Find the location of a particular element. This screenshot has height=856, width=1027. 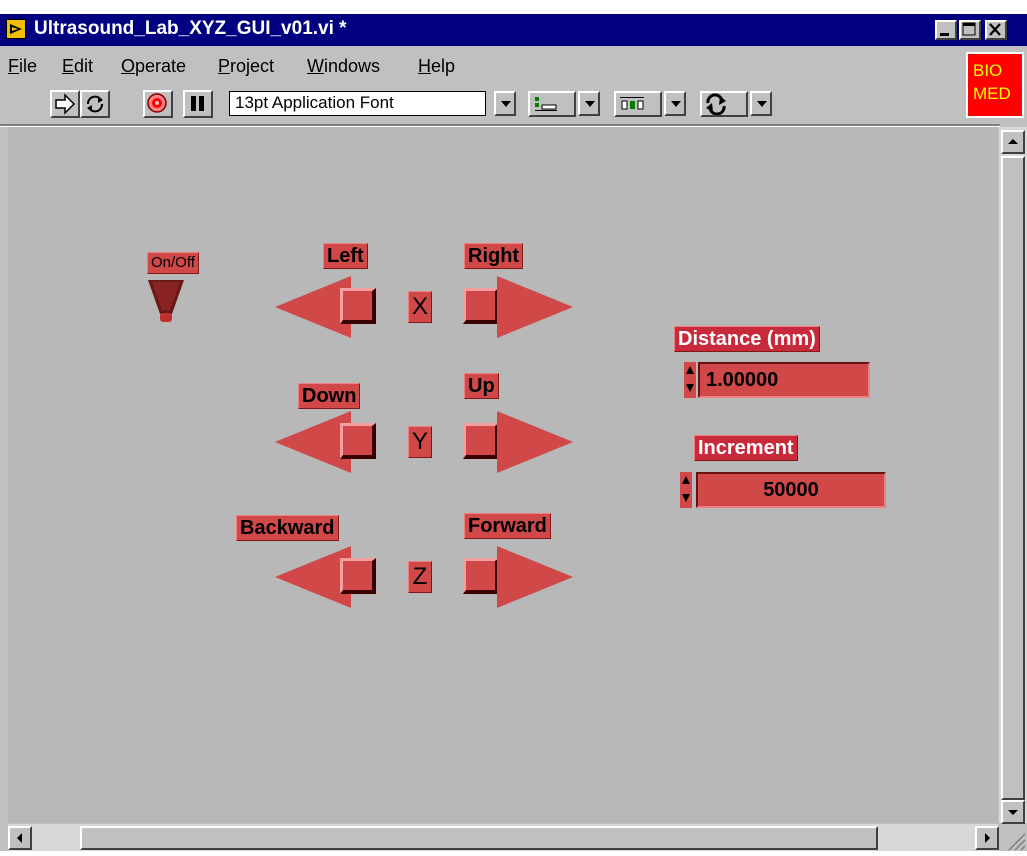

left-label: Left is located at coordinates (345, 256).